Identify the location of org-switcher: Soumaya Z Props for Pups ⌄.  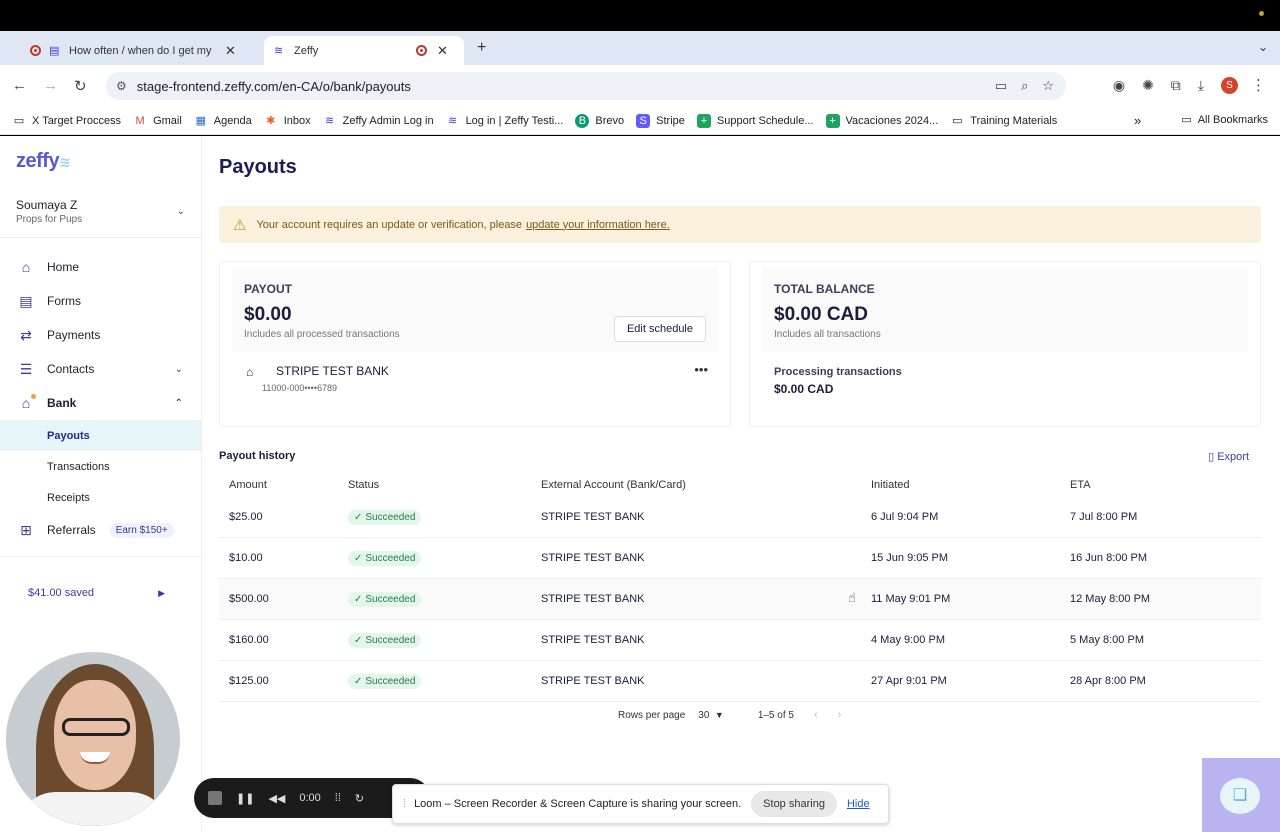
(100, 214).